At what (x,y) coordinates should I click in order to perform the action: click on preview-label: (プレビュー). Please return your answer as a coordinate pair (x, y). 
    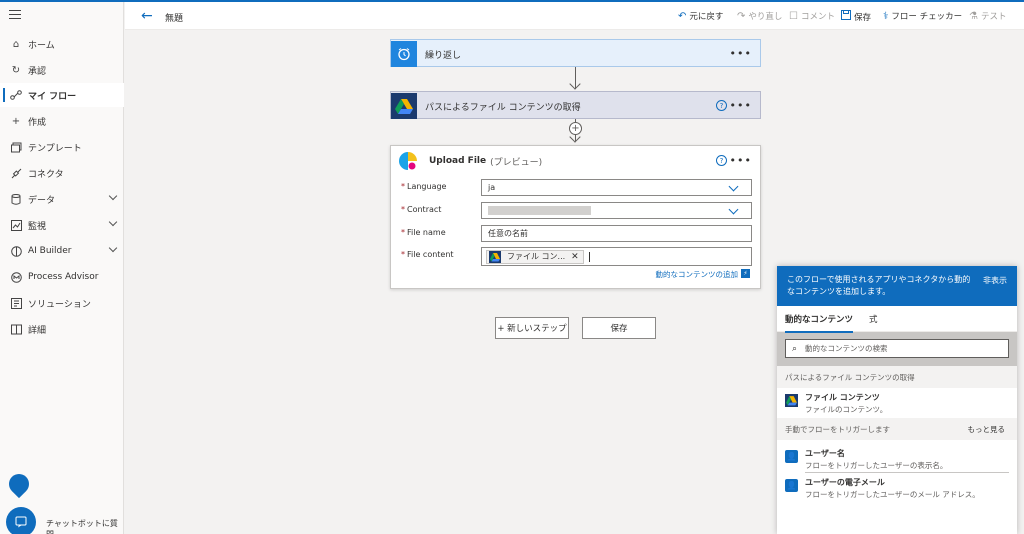
    Looking at the image, I should click on (516, 162).